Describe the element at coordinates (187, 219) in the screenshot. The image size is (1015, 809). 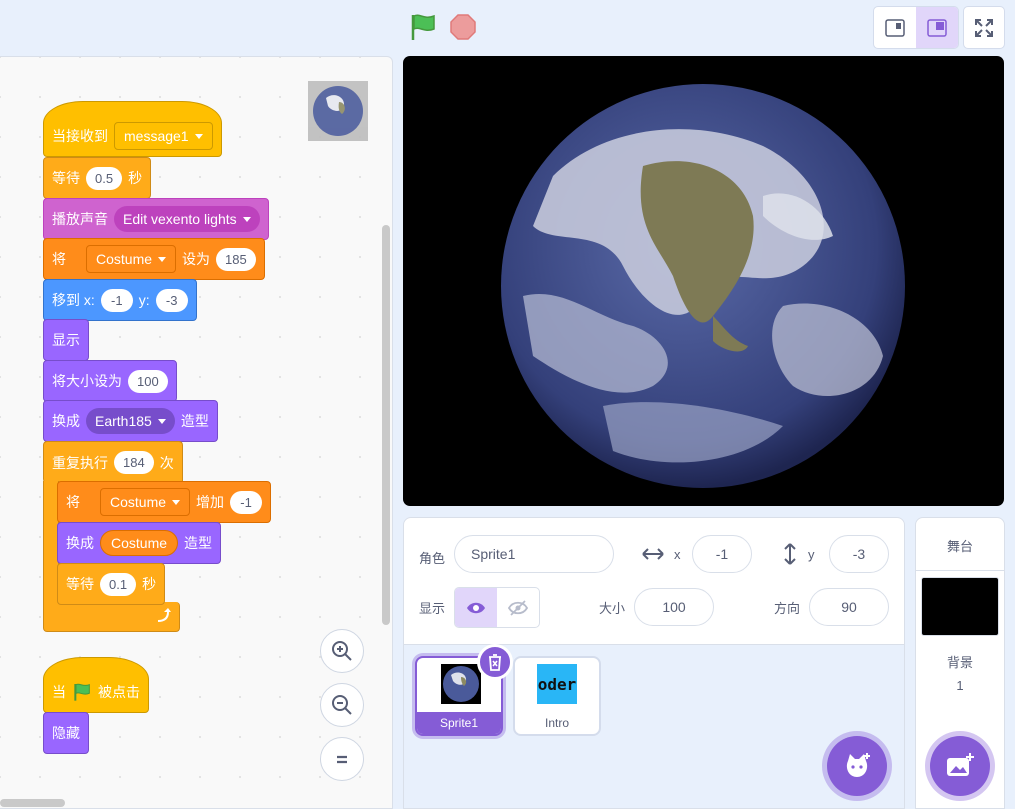
I see `sound-dropdown: Edit vexento lights` at that location.